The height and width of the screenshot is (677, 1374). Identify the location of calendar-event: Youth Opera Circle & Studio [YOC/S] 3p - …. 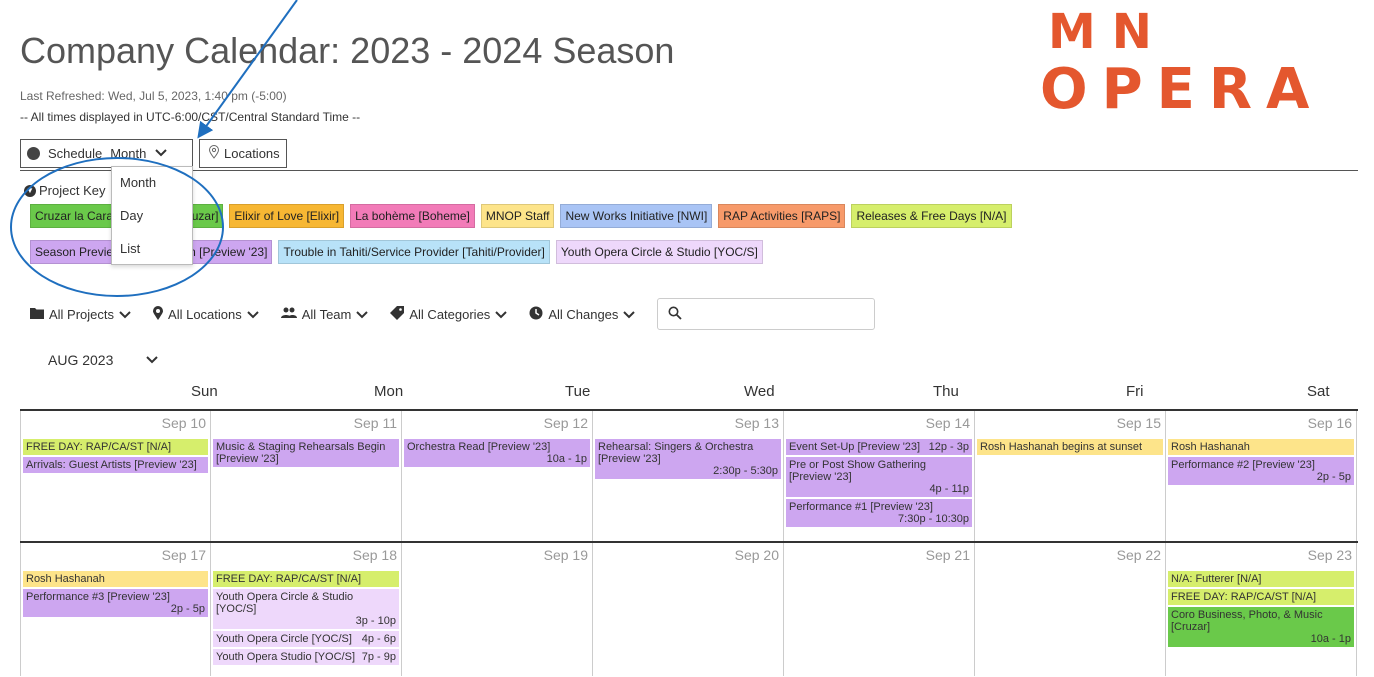
(306, 609).